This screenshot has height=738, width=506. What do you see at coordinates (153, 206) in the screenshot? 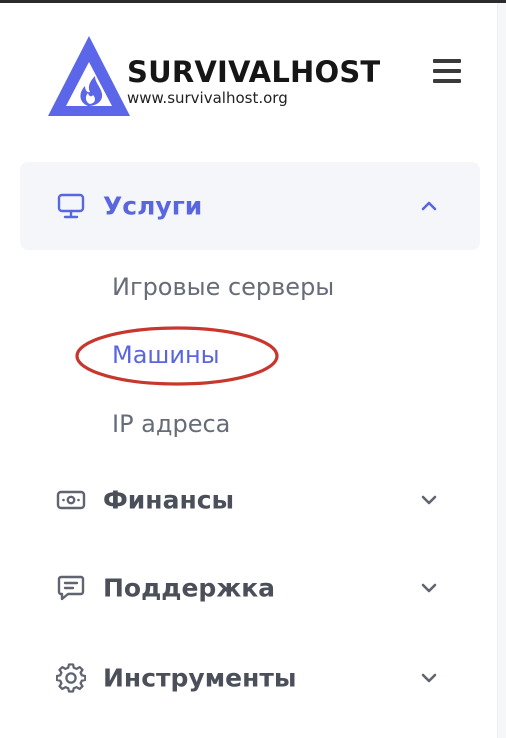
I see `nav-services-label: Услуги` at bounding box center [153, 206].